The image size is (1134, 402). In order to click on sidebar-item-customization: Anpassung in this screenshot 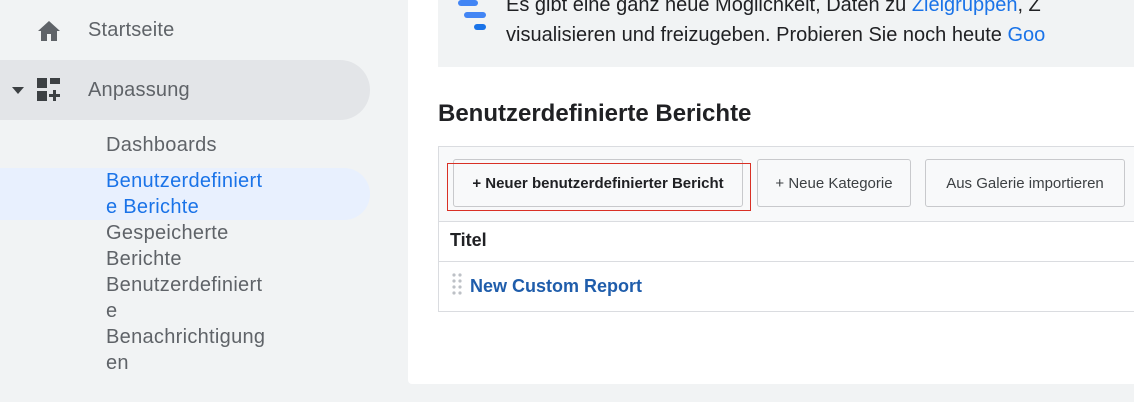, I will do `click(185, 90)`.